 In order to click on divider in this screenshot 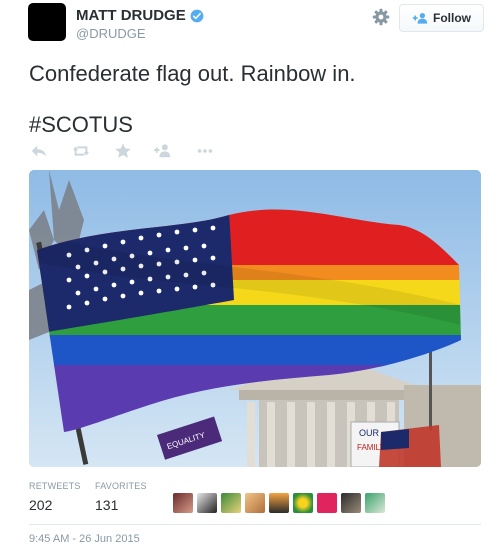, I will do `click(255, 524)`.